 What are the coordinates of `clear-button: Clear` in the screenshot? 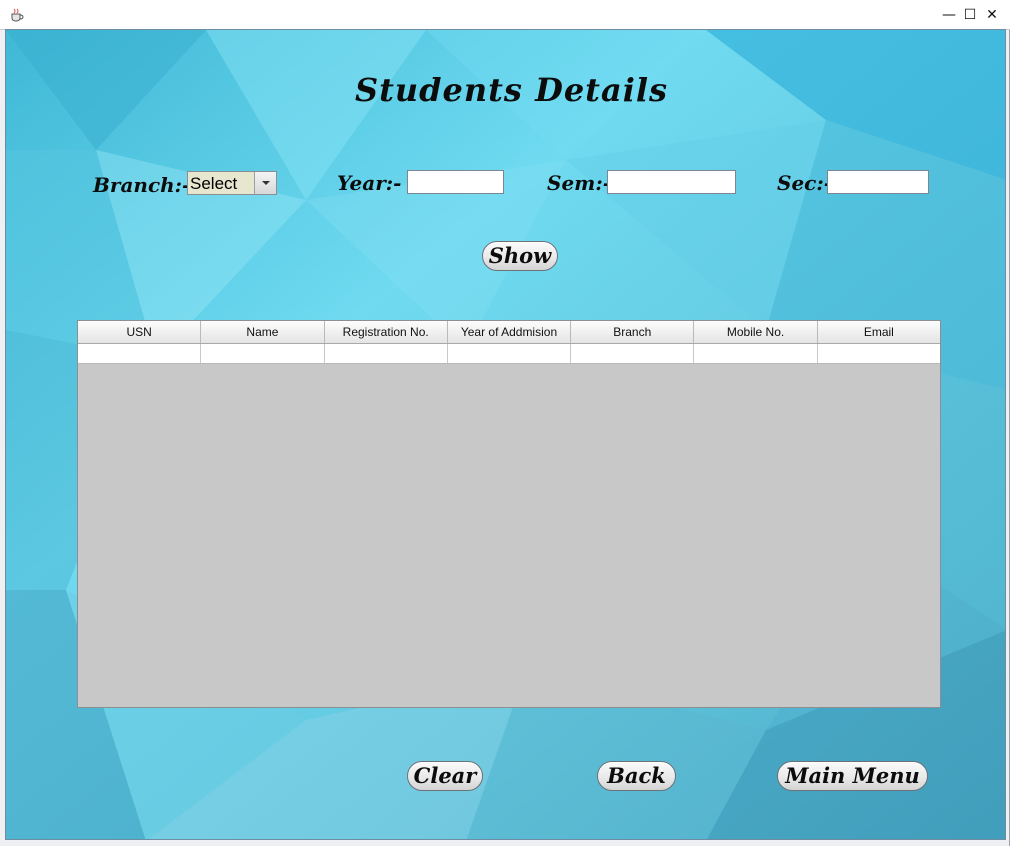 It's located at (445, 776).